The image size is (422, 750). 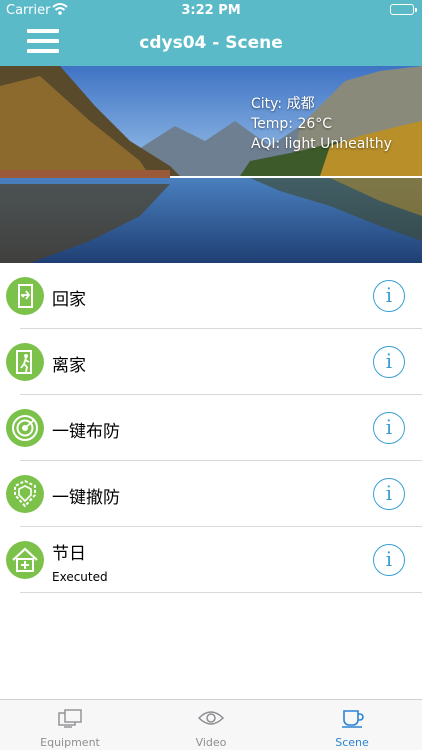 What do you see at coordinates (352, 718) in the screenshot?
I see `cup-icon` at bounding box center [352, 718].